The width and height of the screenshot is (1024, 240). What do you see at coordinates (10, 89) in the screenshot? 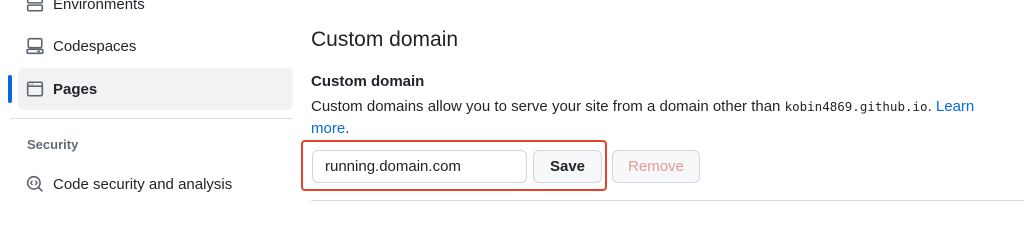
I see `active-indicator` at bounding box center [10, 89].